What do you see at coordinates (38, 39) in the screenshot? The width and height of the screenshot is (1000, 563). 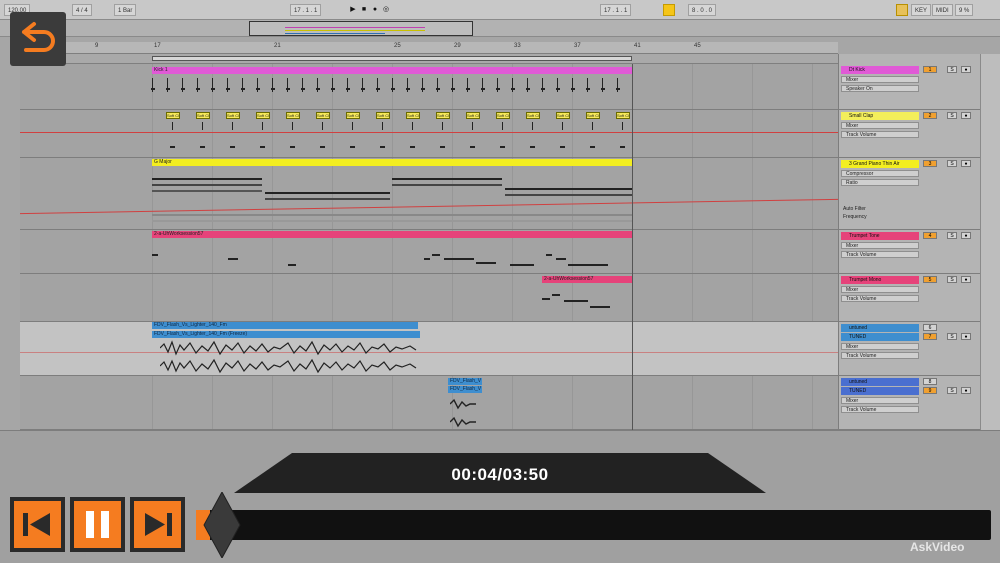 I see `back-button` at bounding box center [38, 39].